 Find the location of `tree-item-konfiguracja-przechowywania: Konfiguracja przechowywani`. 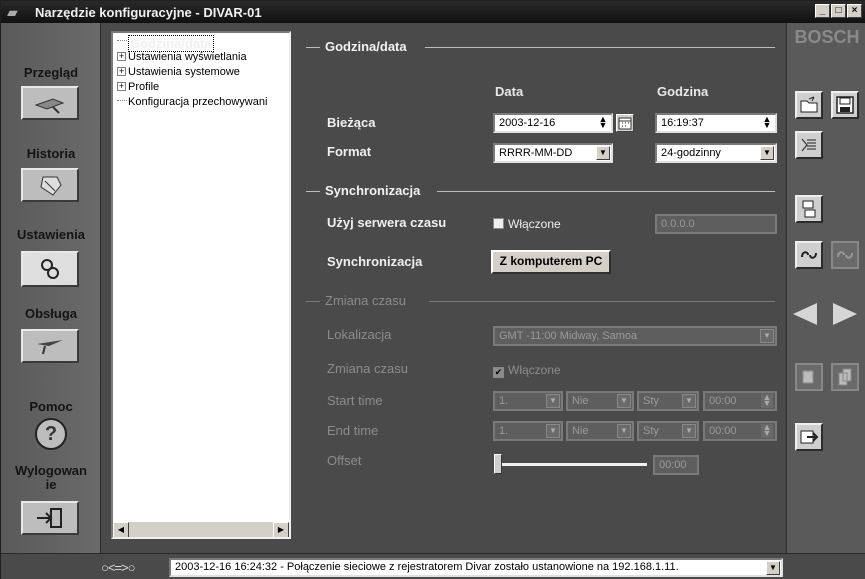

tree-item-konfiguracja-przechowywania: Konfiguracja przechowywani is located at coordinates (192, 102).